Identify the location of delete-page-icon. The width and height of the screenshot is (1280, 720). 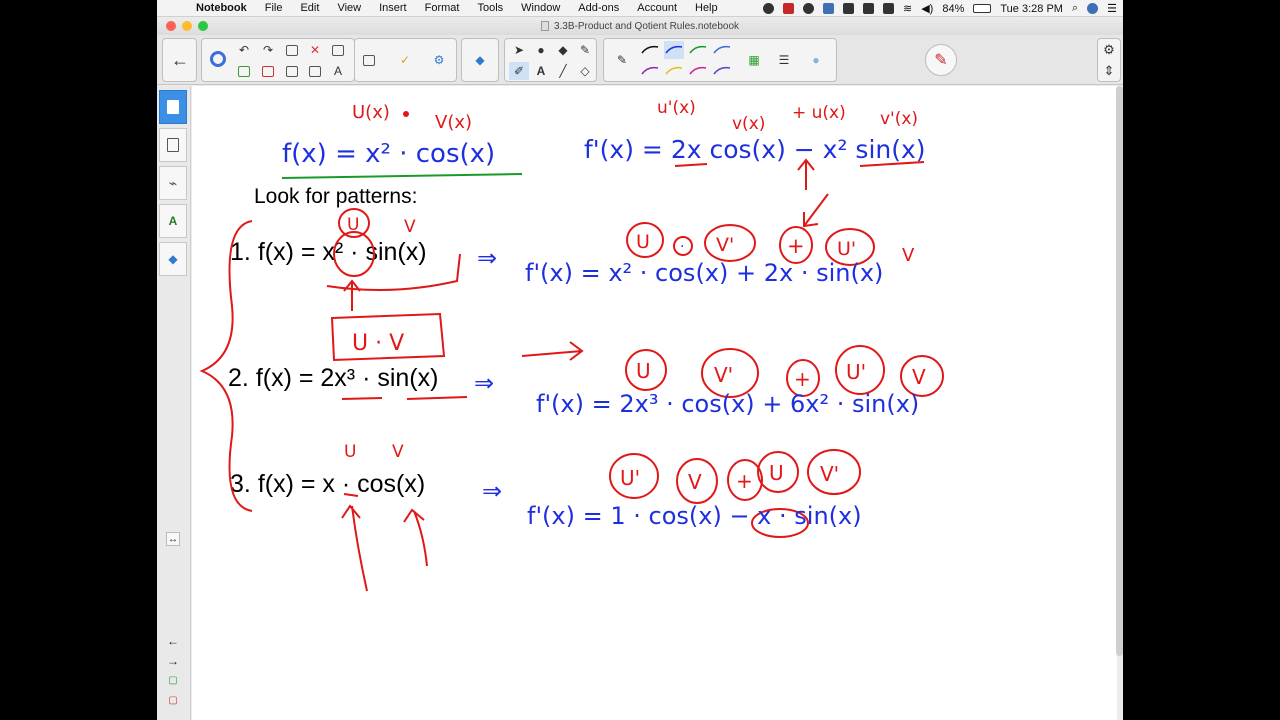
(268, 71).